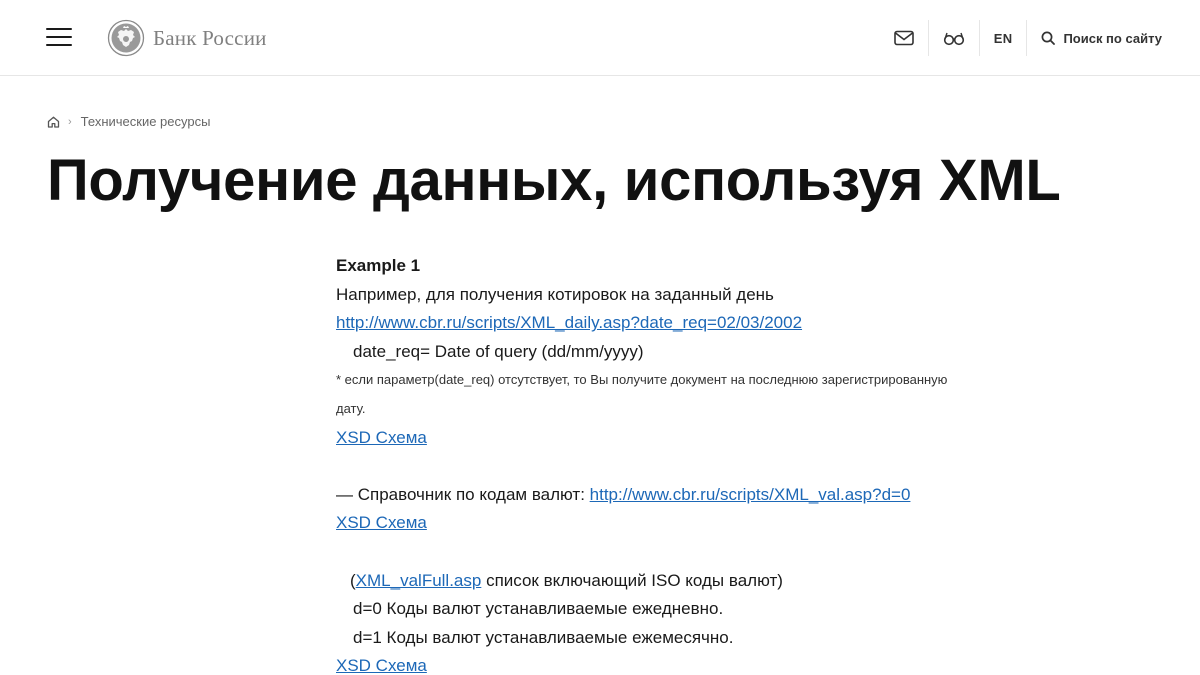  I want to click on valfull-link: XML_valFull.asp, so click(419, 580).